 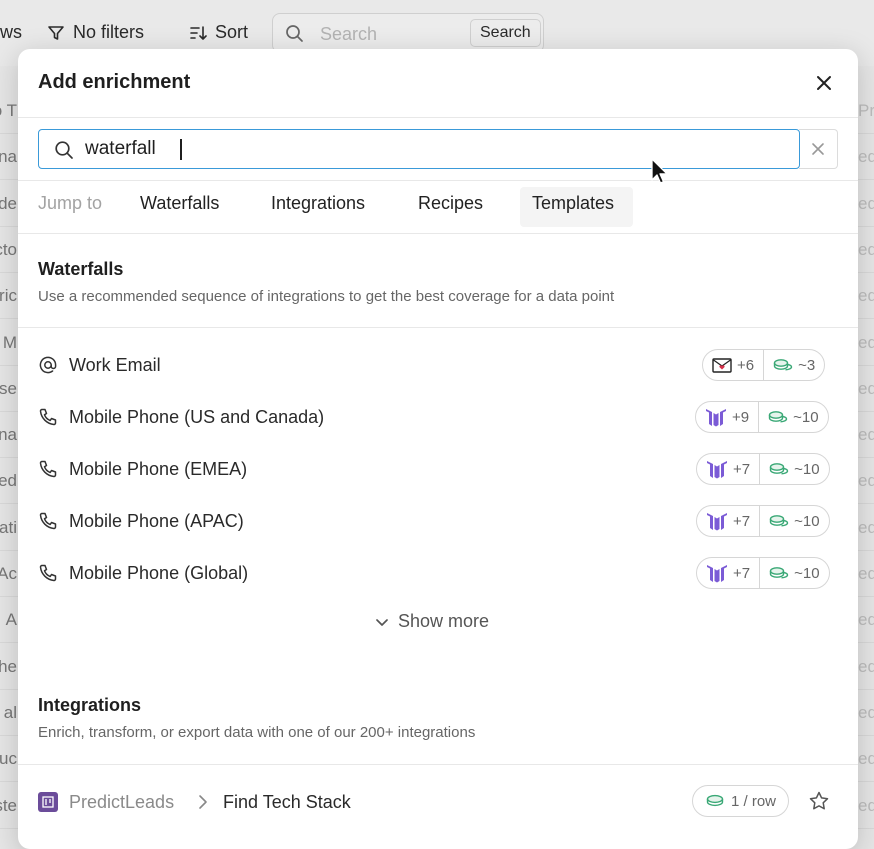 What do you see at coordinates (8, 666) in the screenshot?
I see `background-cell-fragment: he` at bounding box center [8, 666].